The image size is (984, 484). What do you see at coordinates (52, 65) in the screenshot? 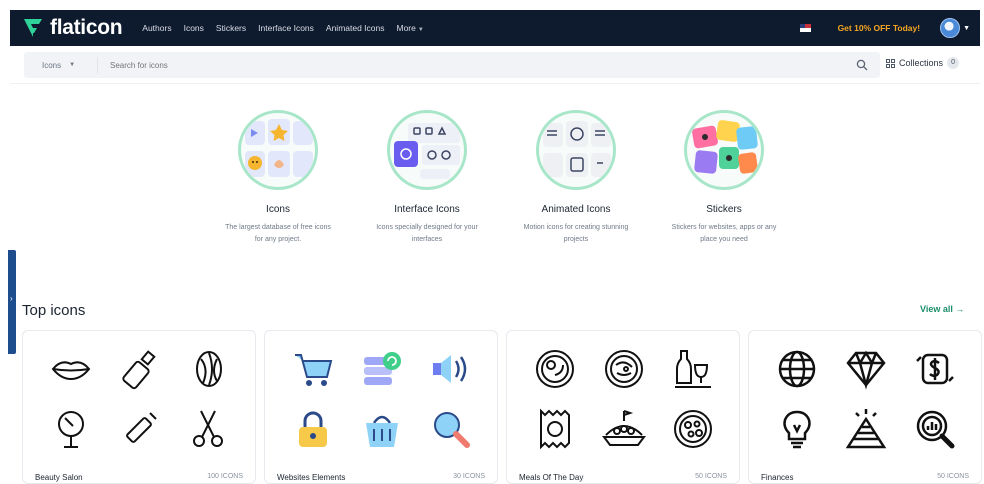
I see `search-type-label: Icons` at bounding box center [52, 65].